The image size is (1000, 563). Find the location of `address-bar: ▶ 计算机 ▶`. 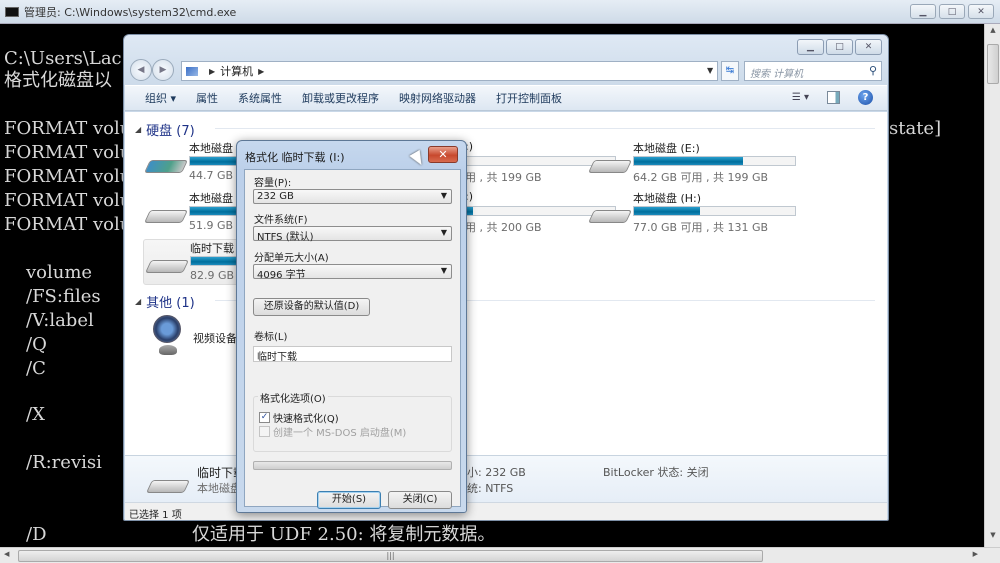

address-bar: ▶ 计算机 ▶ is located at coordinates (449, 71).